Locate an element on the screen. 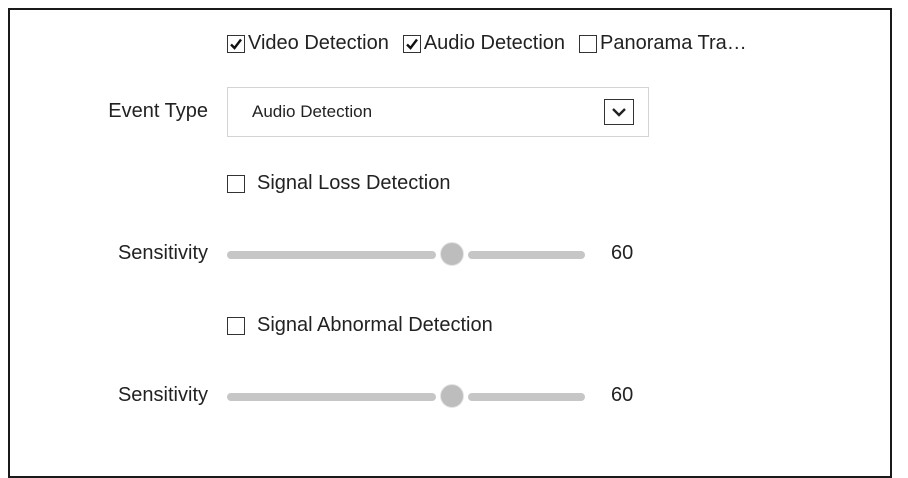  signal-abnormal-label: Signal Abnormal Detection is located at coordinates (375, 325).